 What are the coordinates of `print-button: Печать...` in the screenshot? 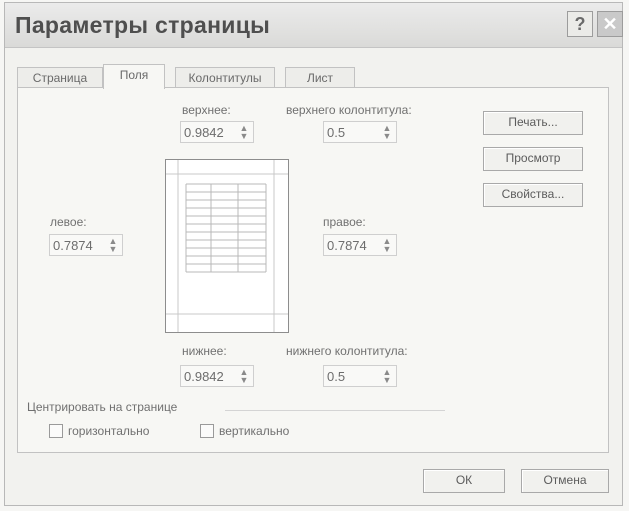 It's located at (533, 123).